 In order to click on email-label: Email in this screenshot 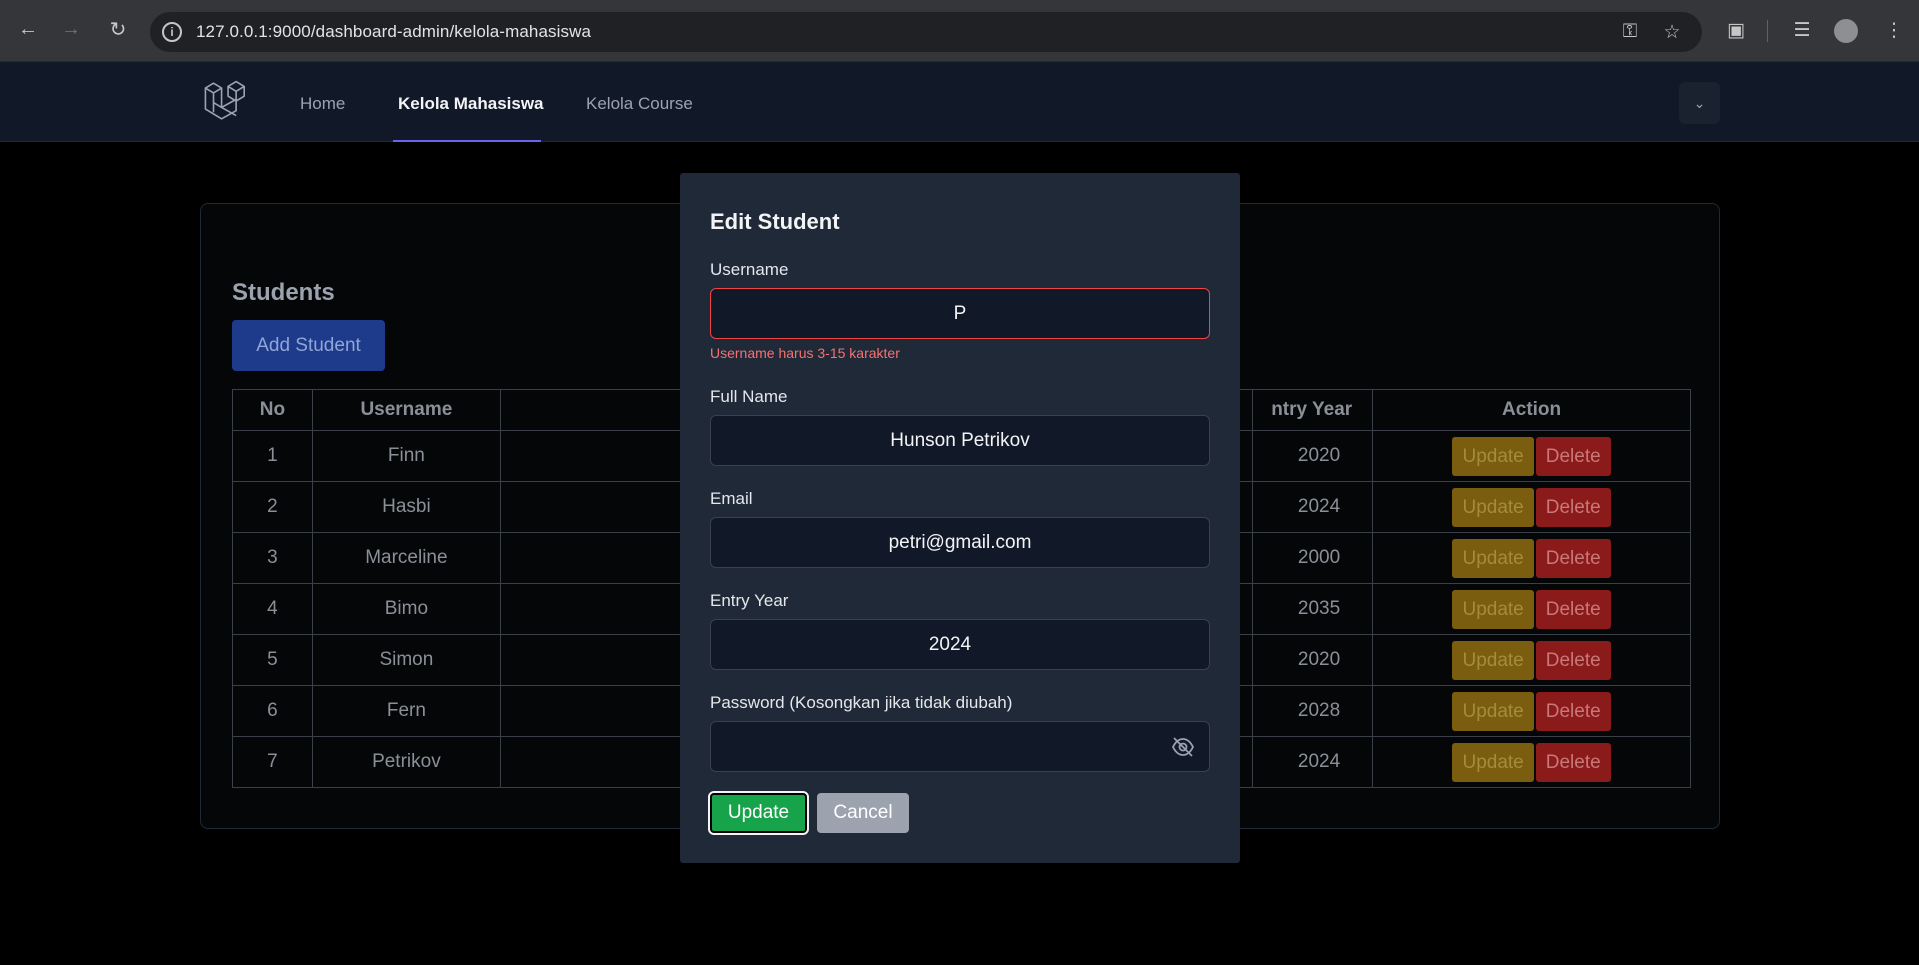, I will do `click(731, 498)`.